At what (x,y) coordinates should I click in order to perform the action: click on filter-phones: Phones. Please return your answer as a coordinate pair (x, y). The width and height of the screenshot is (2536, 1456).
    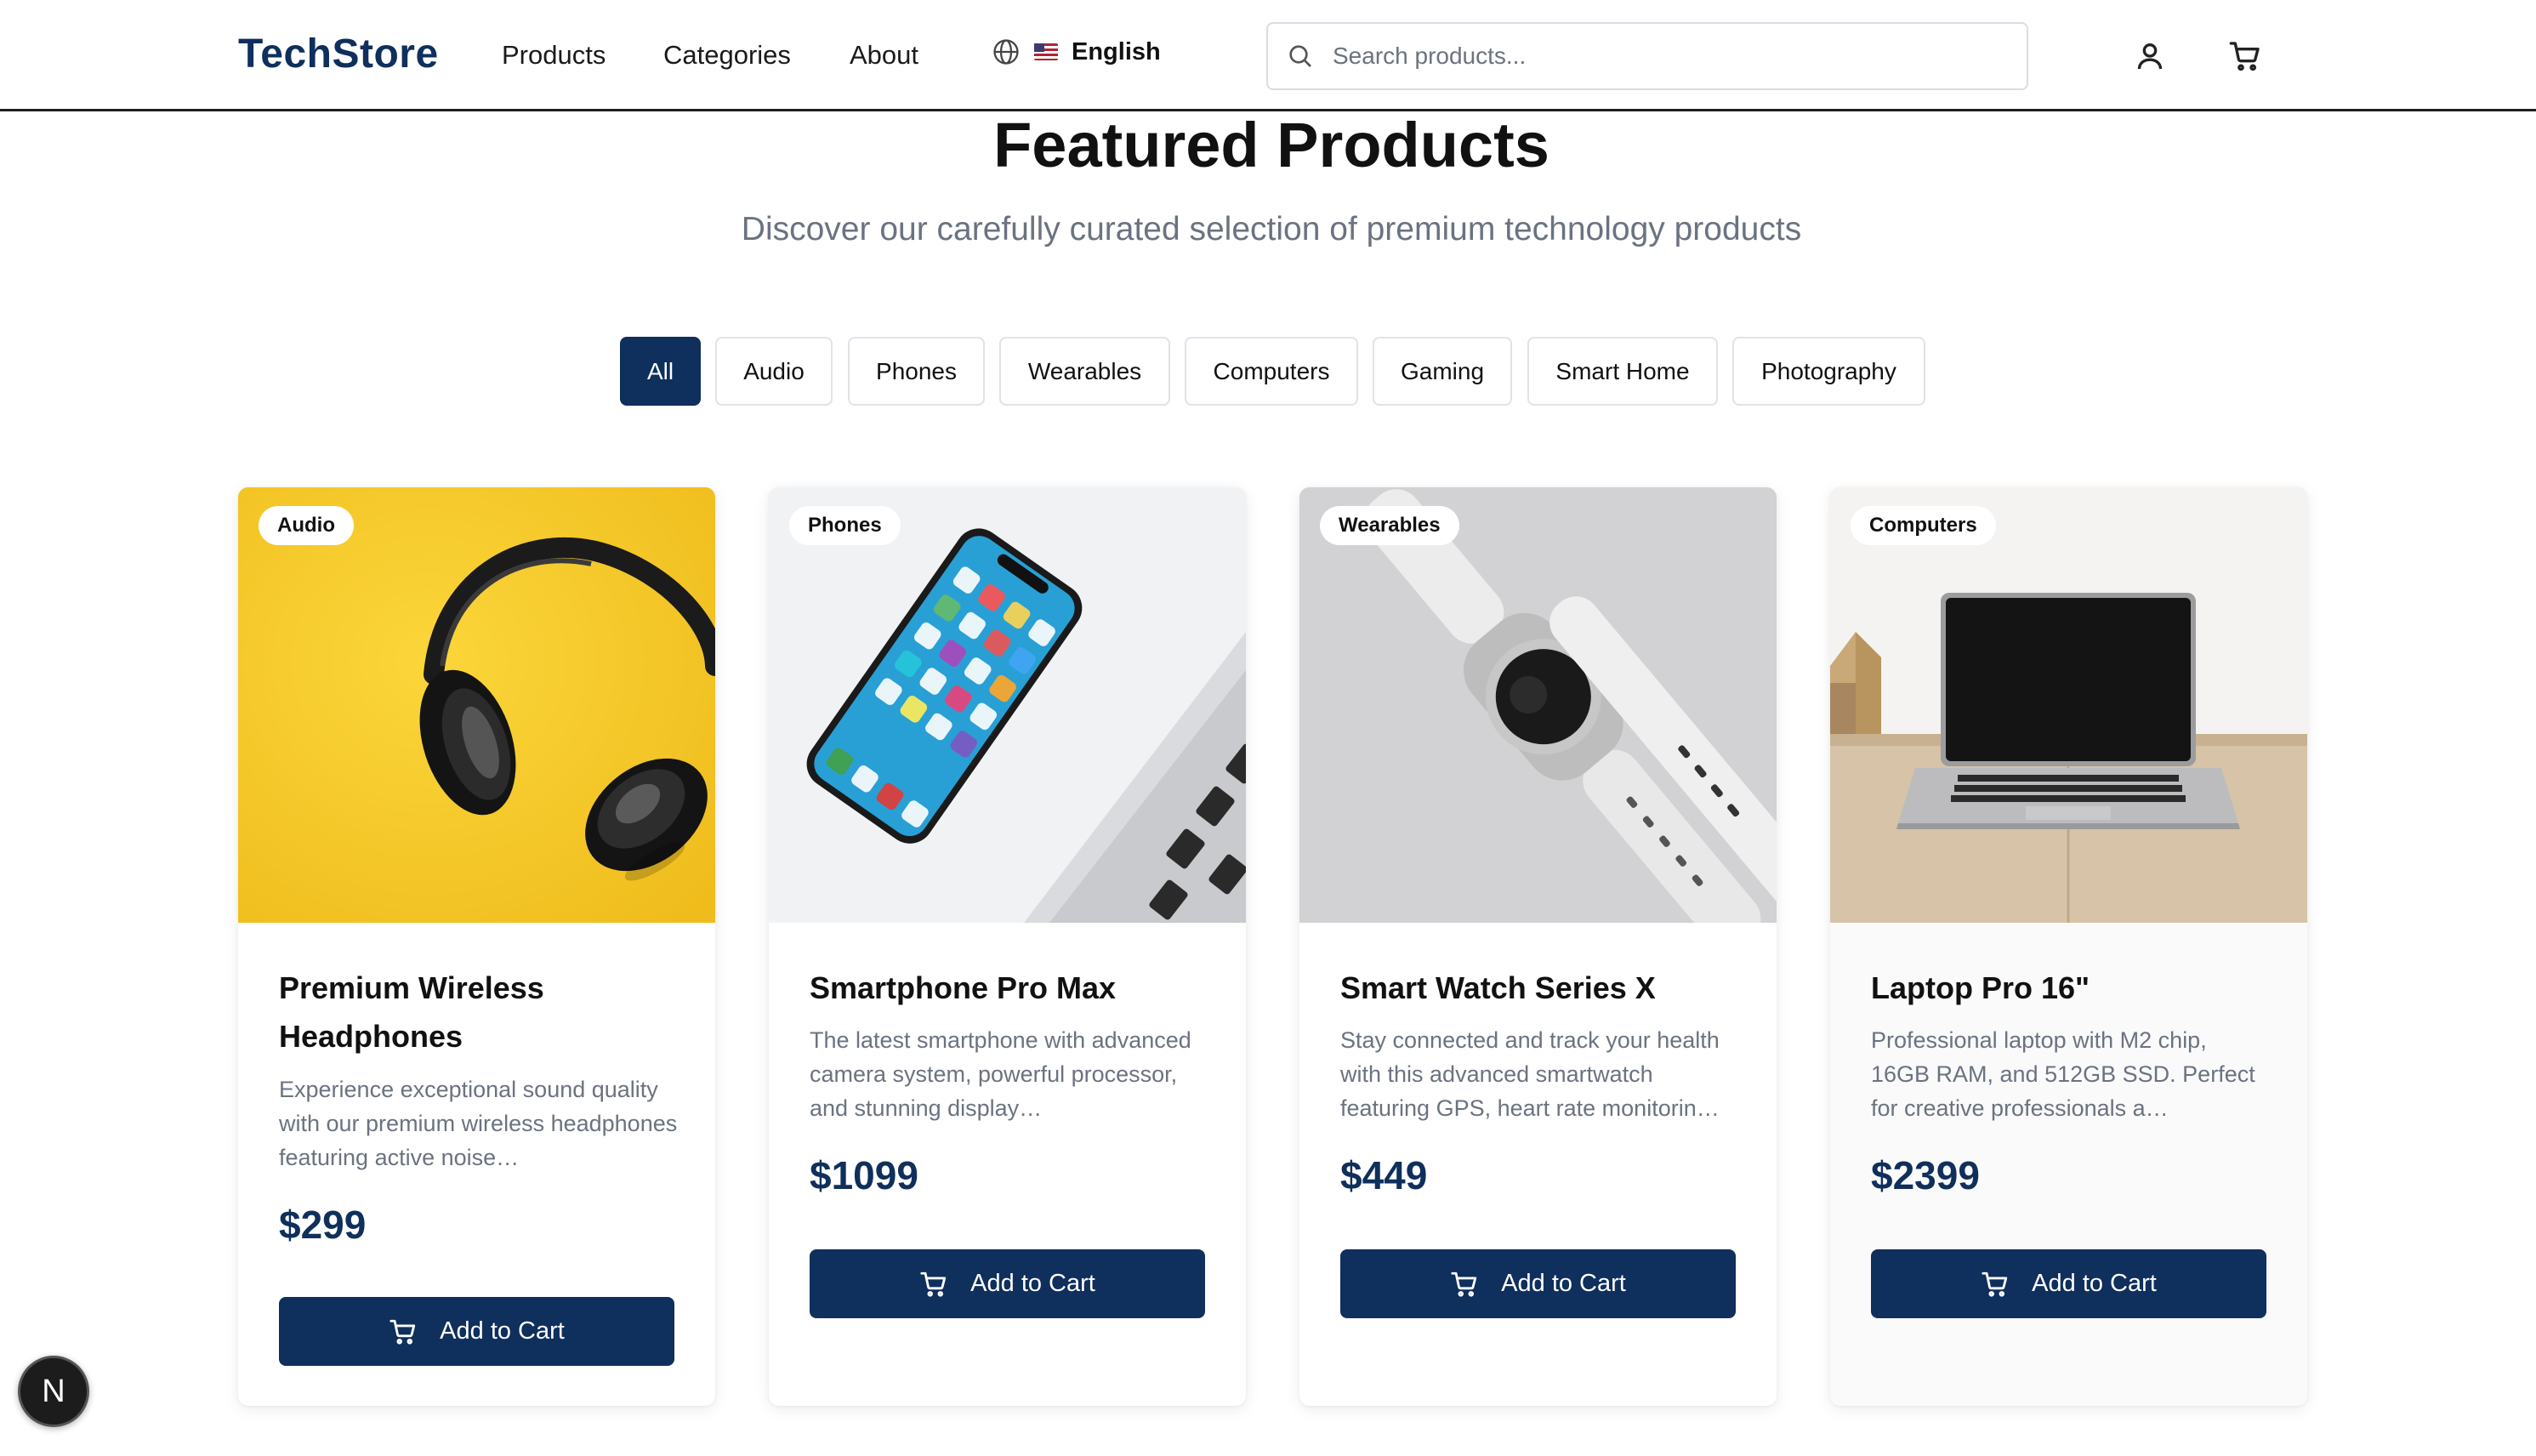
    Looking at the image, I should click on (916, 371).